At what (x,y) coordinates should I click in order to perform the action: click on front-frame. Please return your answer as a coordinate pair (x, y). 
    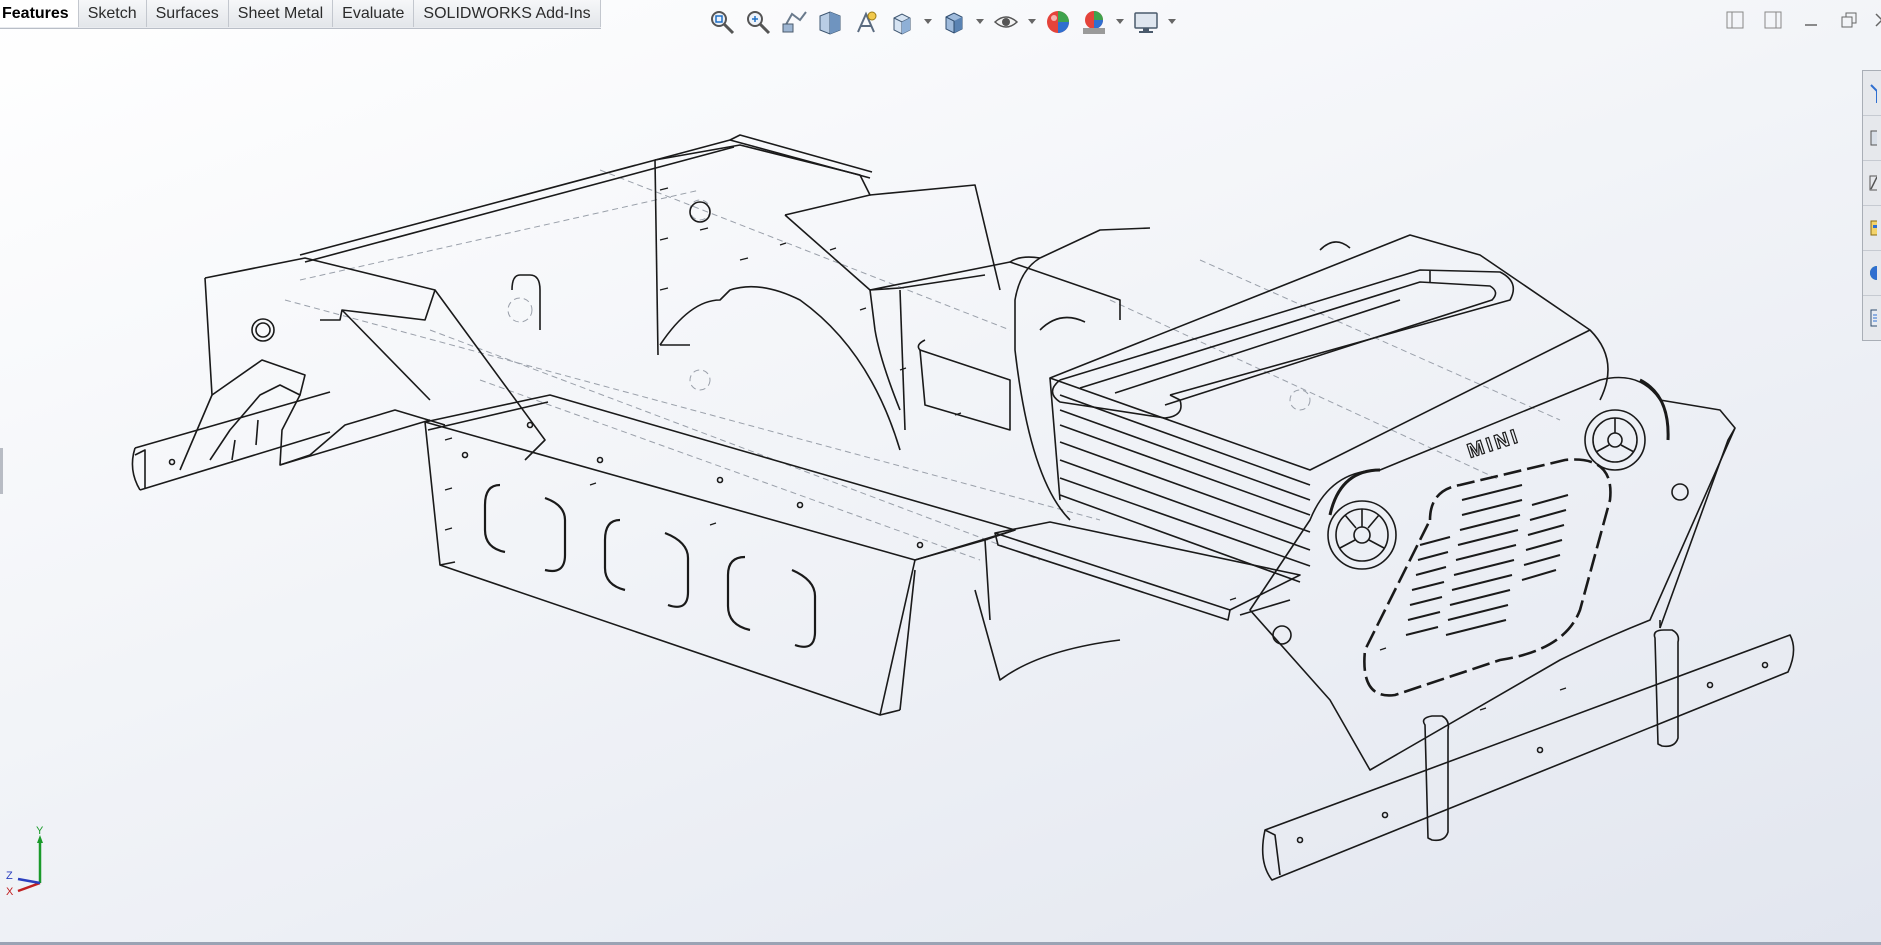
    Looking at the image, I should click on (1010, 374).